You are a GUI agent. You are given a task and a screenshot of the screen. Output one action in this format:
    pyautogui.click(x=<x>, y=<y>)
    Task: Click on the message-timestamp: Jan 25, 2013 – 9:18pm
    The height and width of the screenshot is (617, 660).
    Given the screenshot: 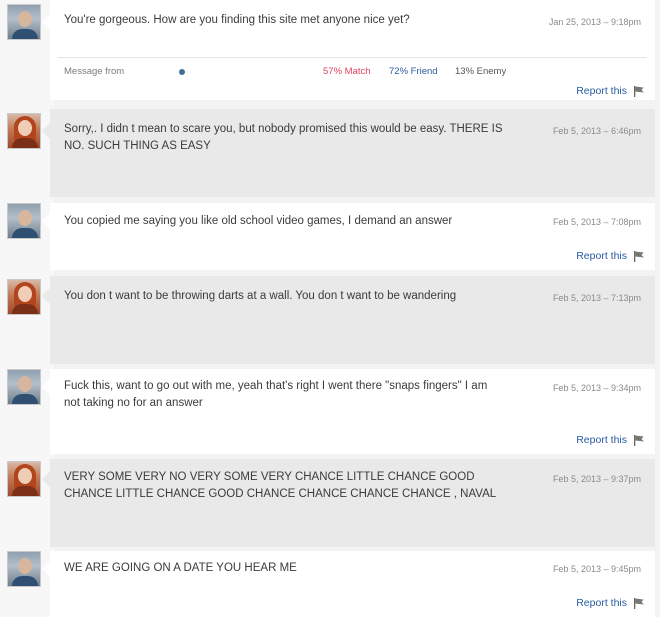 What is the action you would take?
    pyautogui.click(x=594, y=22)
    